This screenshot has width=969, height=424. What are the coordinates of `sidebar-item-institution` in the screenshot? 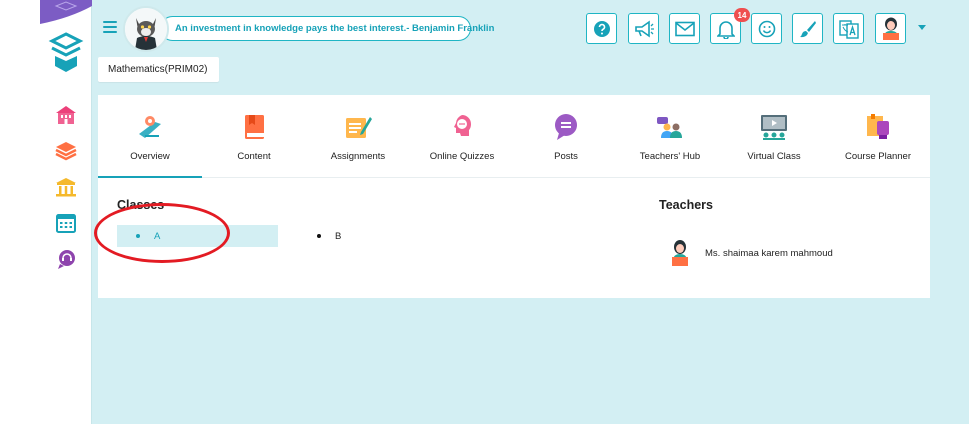 It's located at (66, 187).